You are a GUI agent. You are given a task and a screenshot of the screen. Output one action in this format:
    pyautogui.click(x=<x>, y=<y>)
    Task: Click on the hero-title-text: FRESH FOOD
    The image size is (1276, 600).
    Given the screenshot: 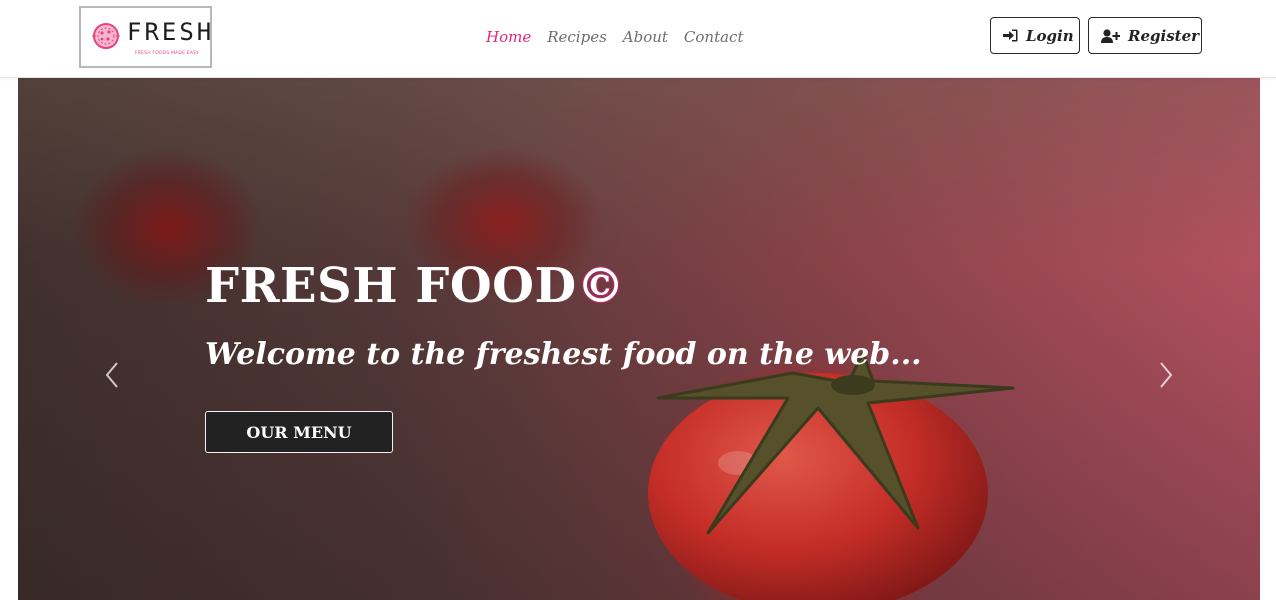 What is the action you would take?
    pyautogui.click(x=391, y=286)
    